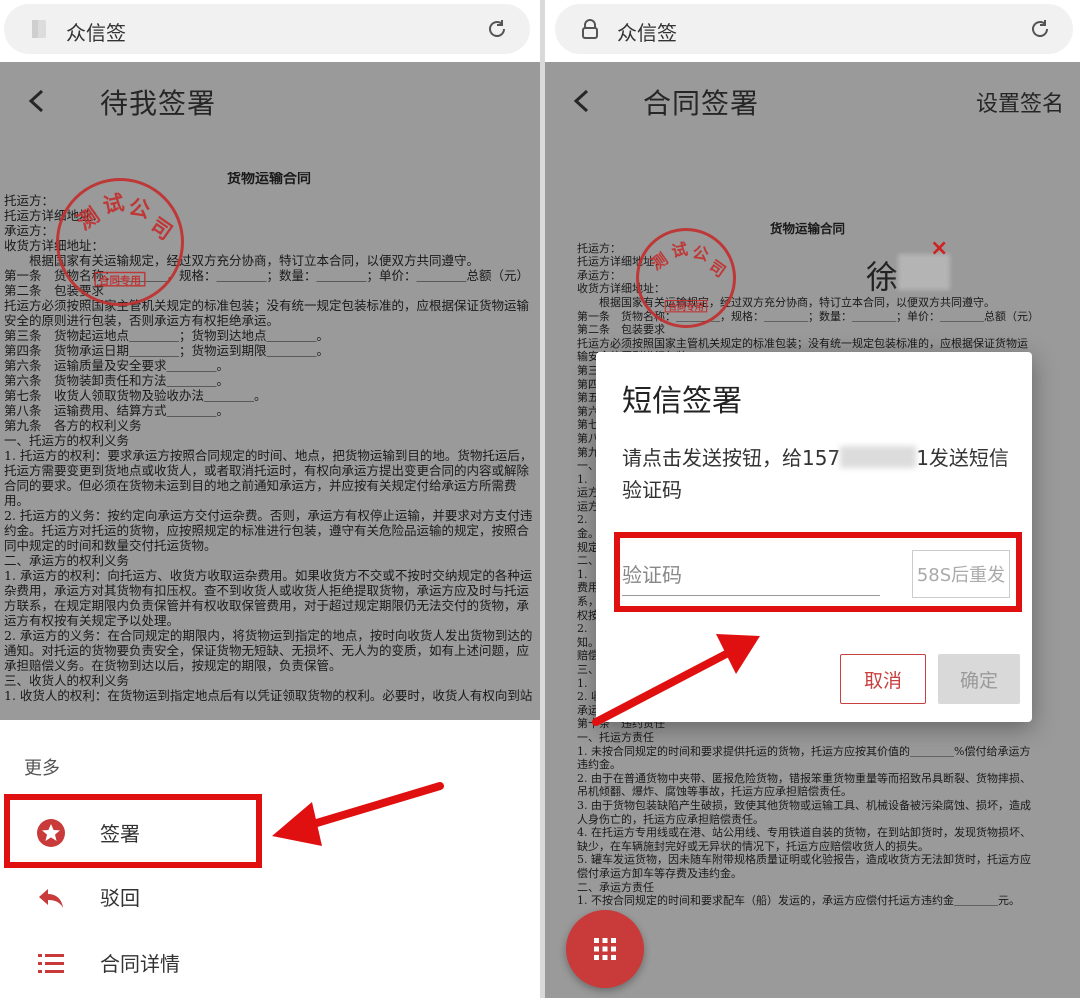 This screenshot has width=1080, height=998. I want to click on sign-highlight-frame, so click(133, 831).